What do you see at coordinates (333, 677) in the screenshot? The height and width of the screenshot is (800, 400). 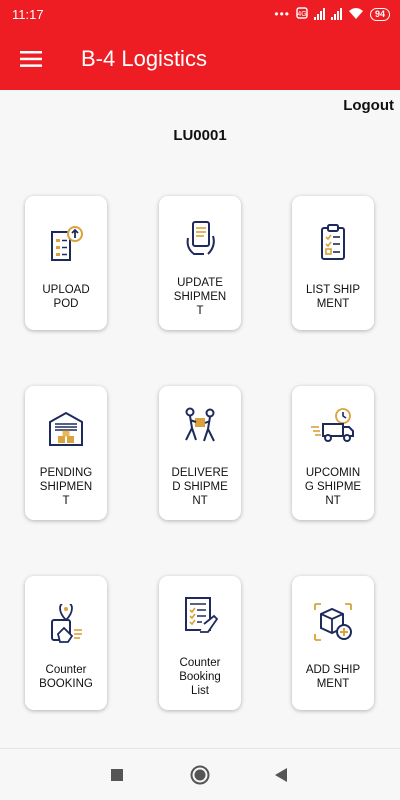 I see `tile-label: ADD SHIP MENT` at bounding box center [333, 677].